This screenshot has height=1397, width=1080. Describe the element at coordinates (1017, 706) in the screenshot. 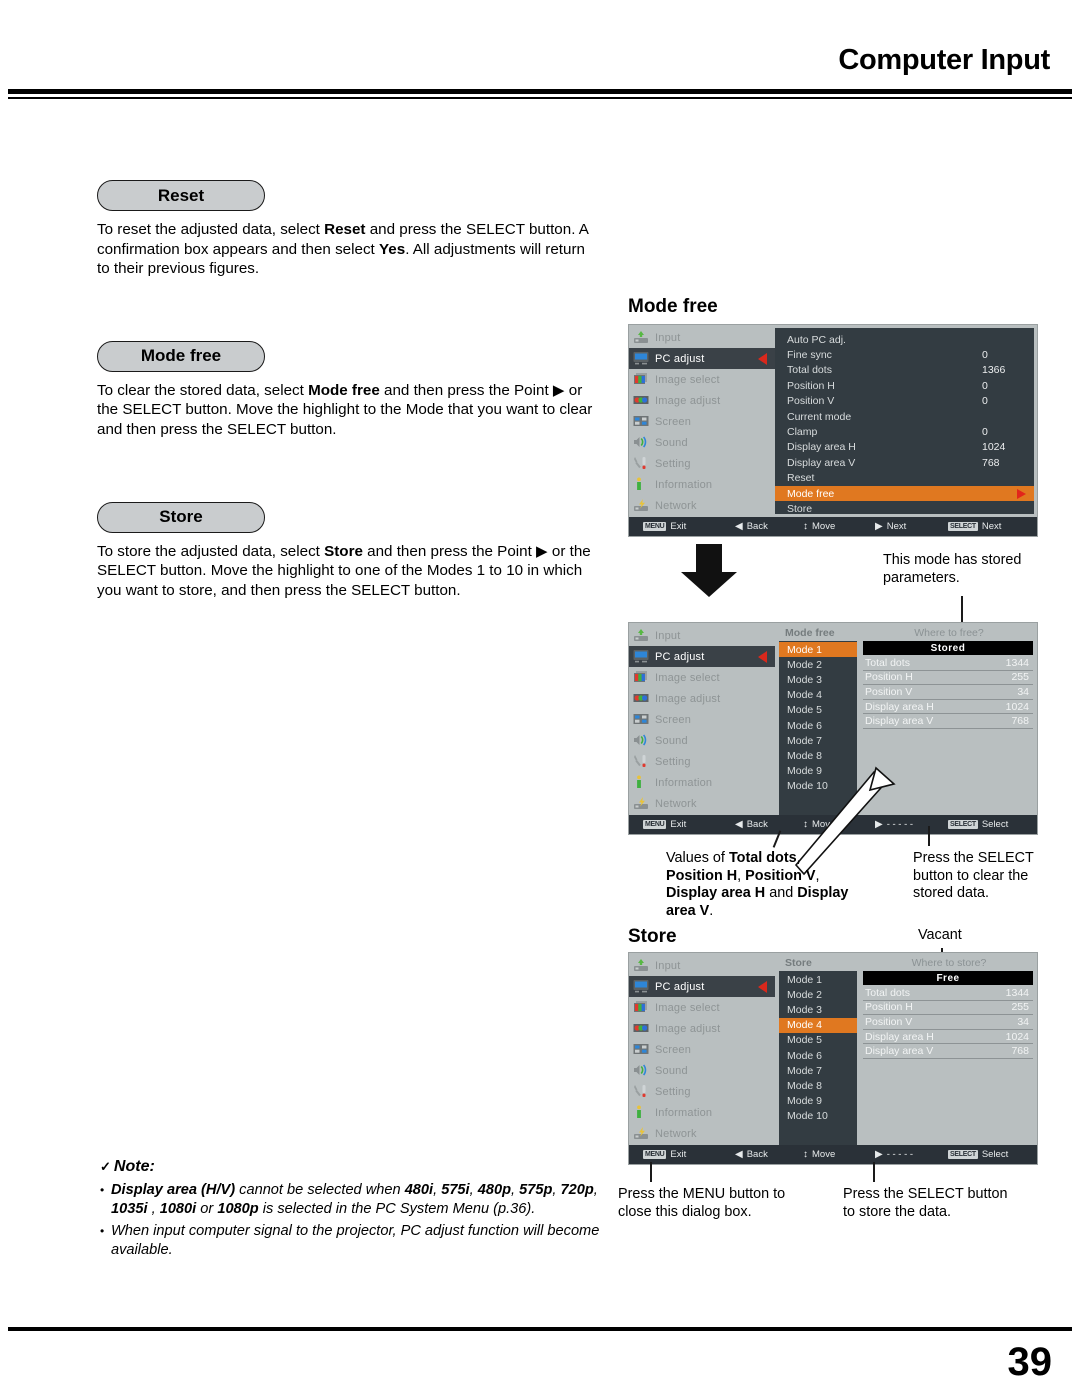

I see `param-value: 1024` at that location.